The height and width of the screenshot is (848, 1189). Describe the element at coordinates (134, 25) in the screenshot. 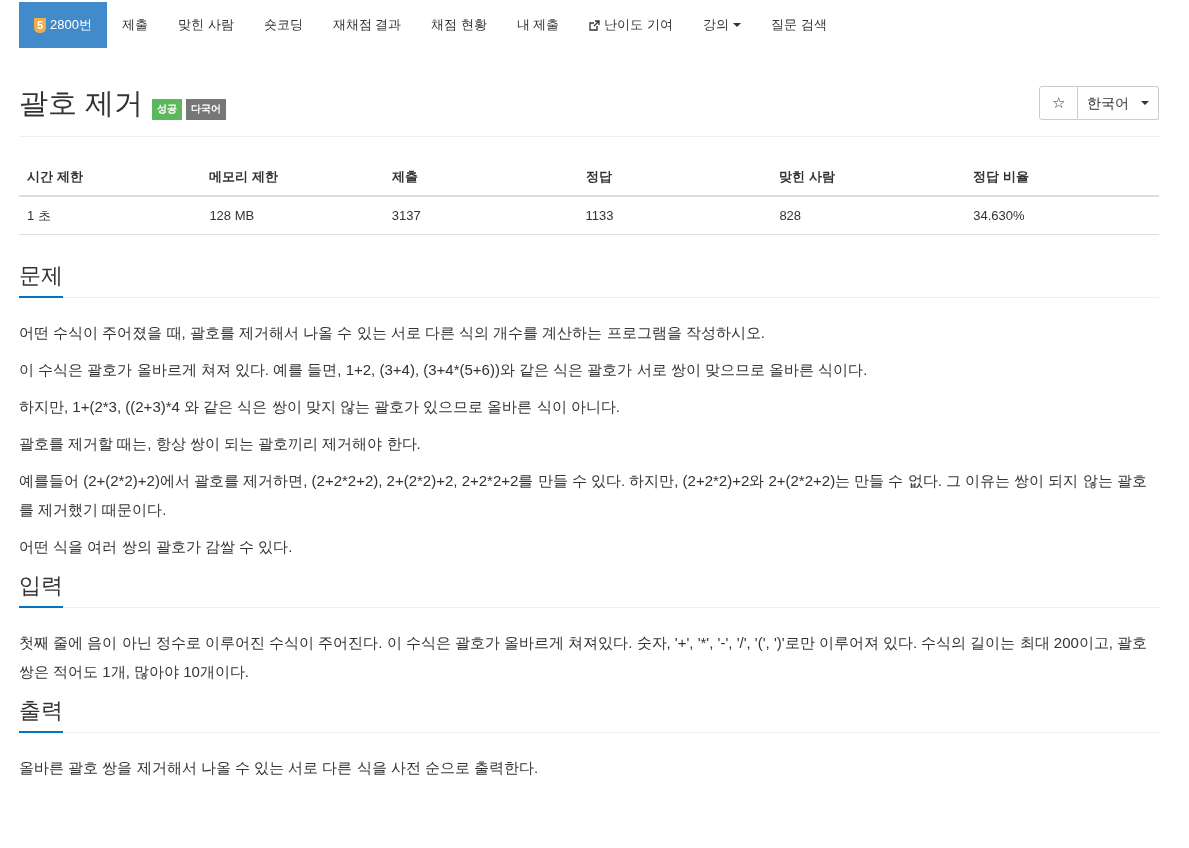

I see `nav-tab: 제출` at that location.